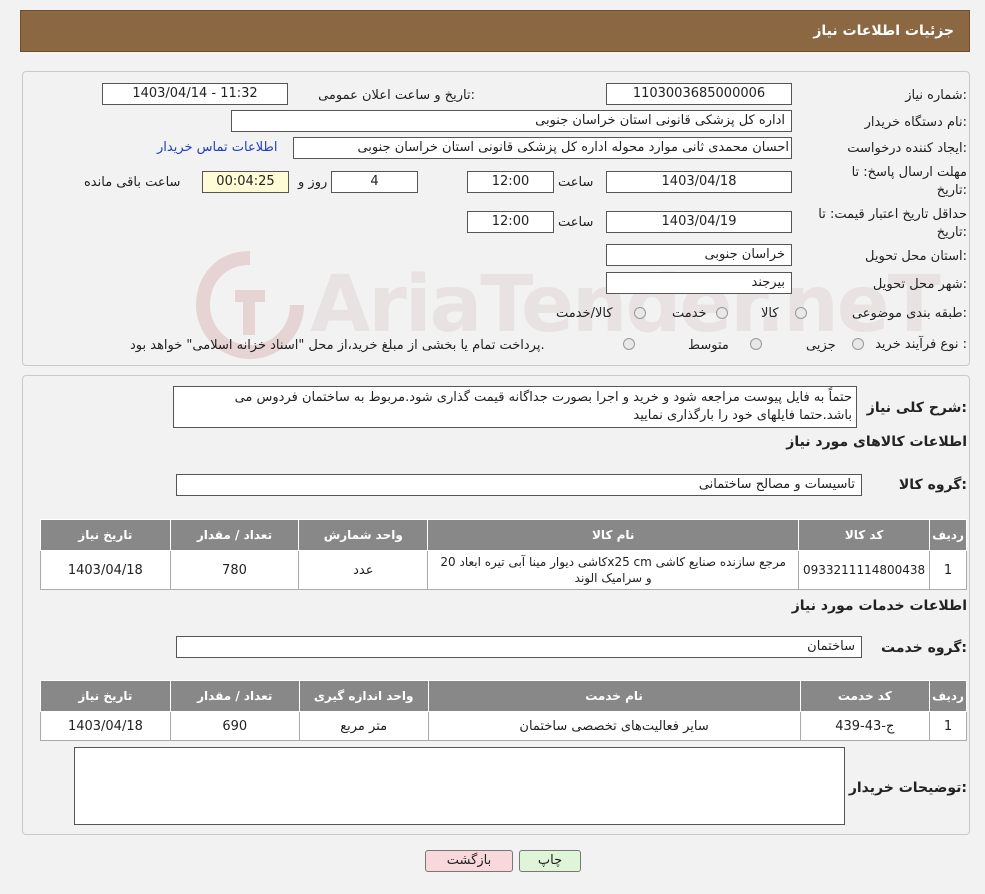  What do you see at coordinates (921, 344) in the screenshot?
I see `process-label: نوع فرآیند خرید :` at bounding box center [921, 344].